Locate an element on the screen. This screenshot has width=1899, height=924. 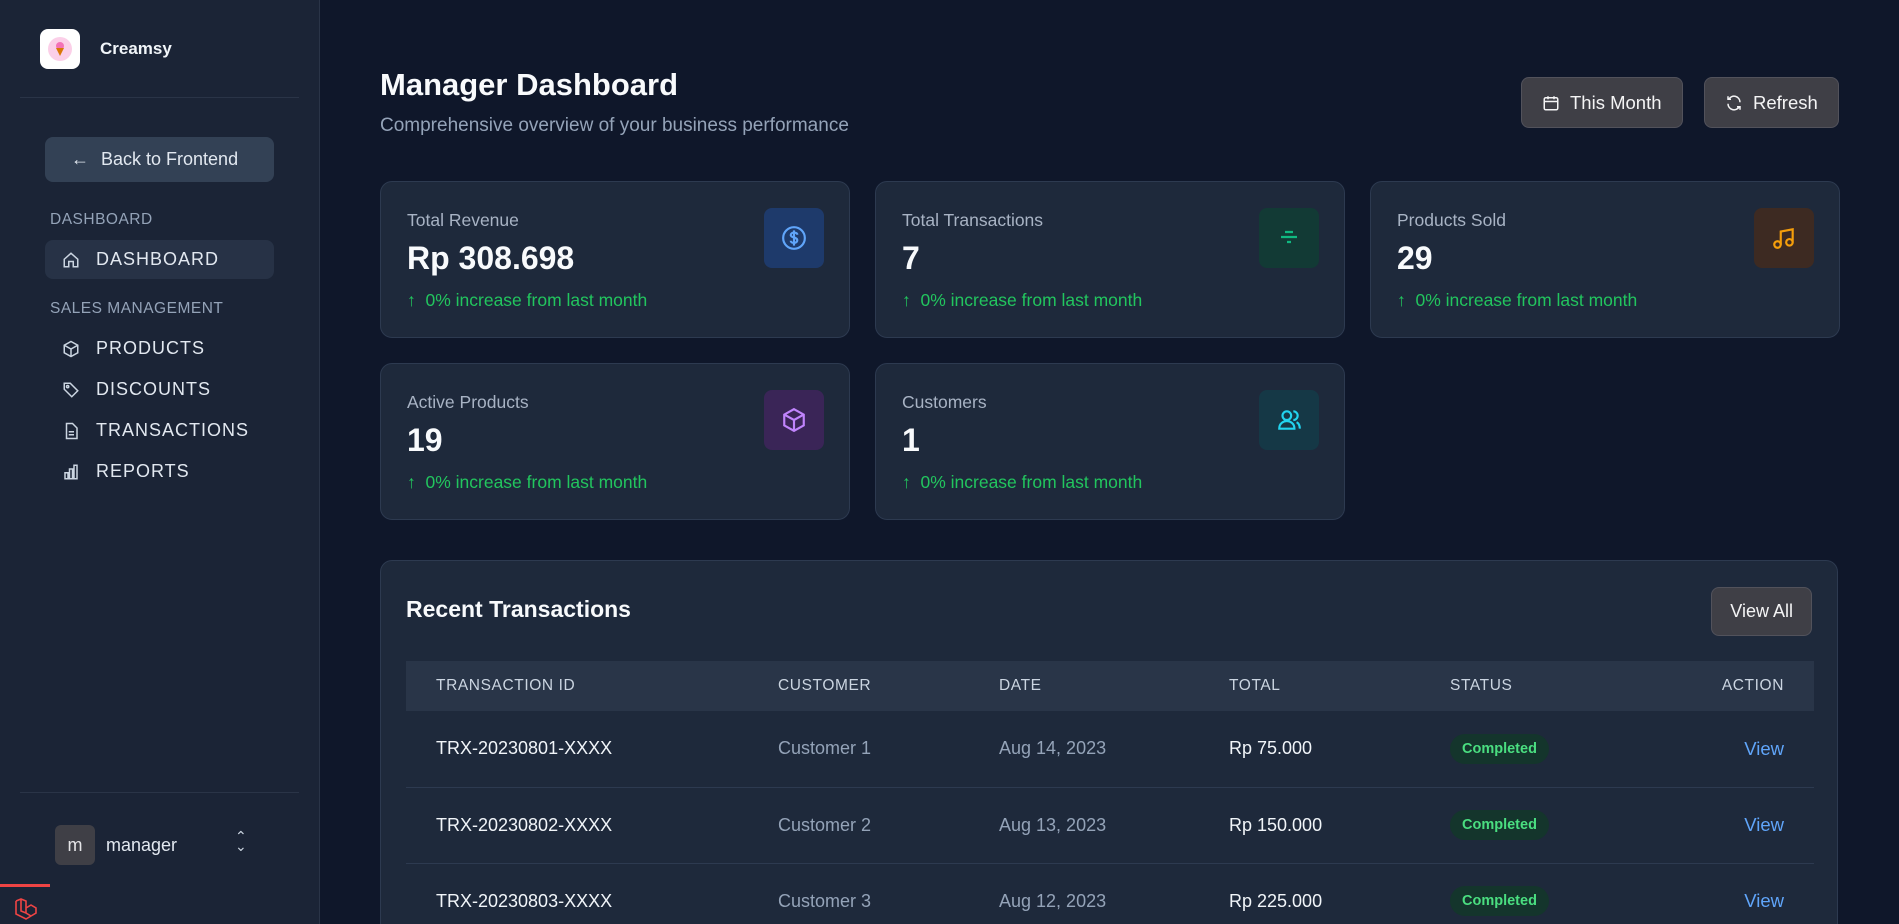
sidebar-item-discounts: DISCOUNTS is located at coordinates (159, 389).